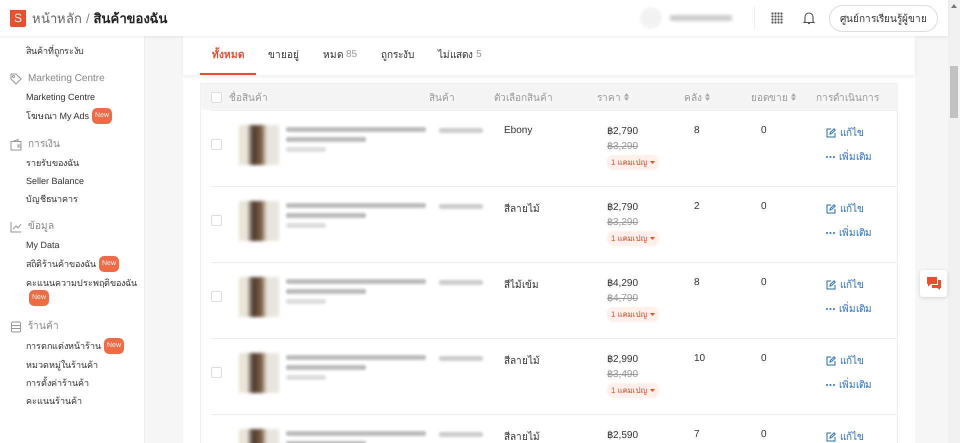  Describe the element at coordinates (847, 98) in the screenshot. I see `column-header: การดำเนินการ` at that location.